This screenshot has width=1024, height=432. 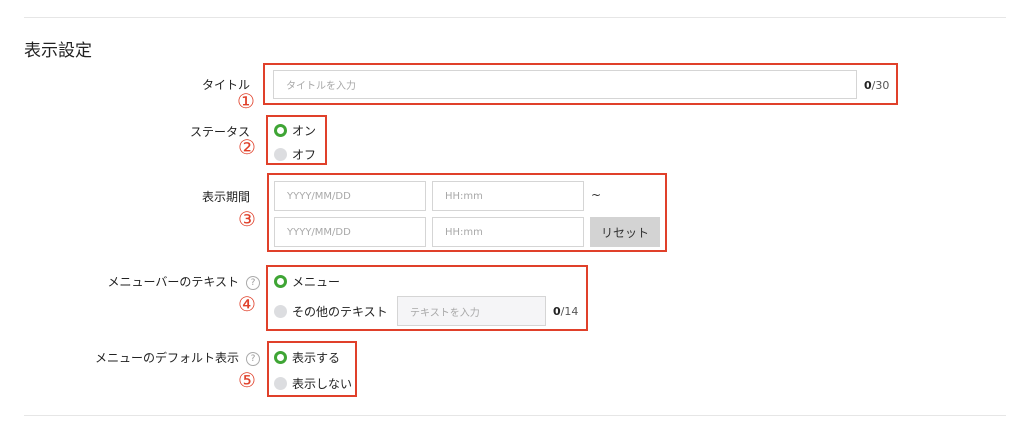 I want to click on status-label: ステータス, so click(x=219, y=132).